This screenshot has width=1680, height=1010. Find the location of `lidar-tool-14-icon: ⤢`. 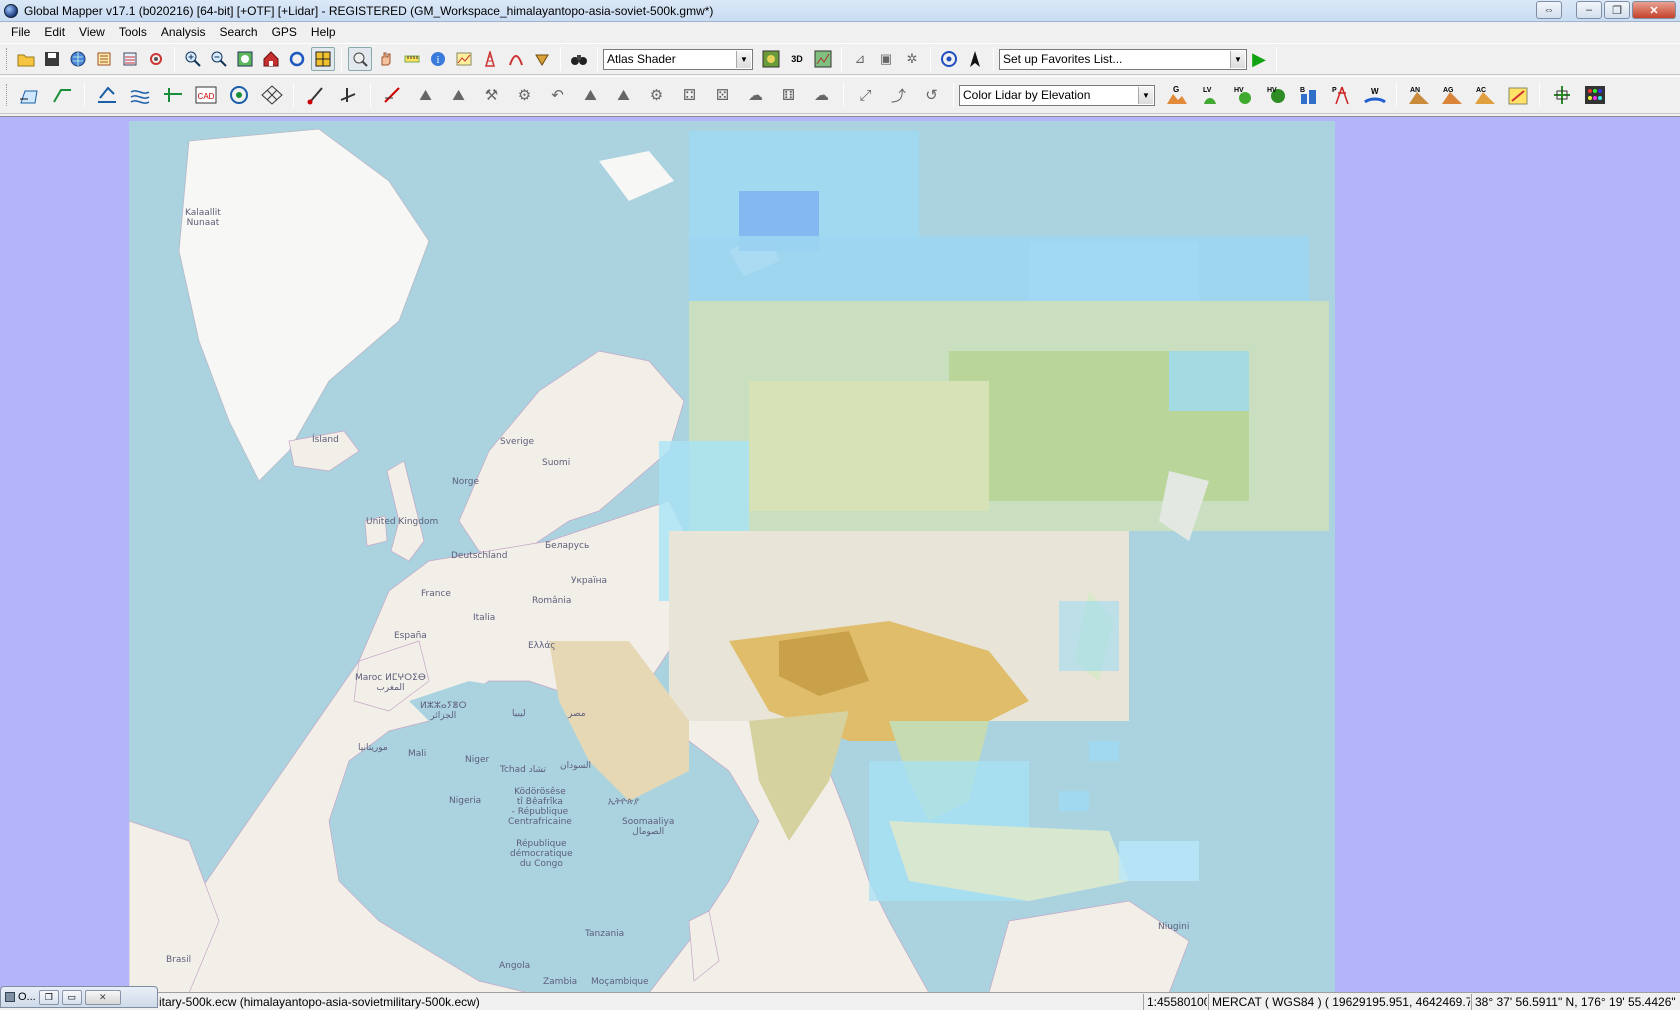

lidar-tool-14-icon: ⤢ is located at coordinates (865, 95).